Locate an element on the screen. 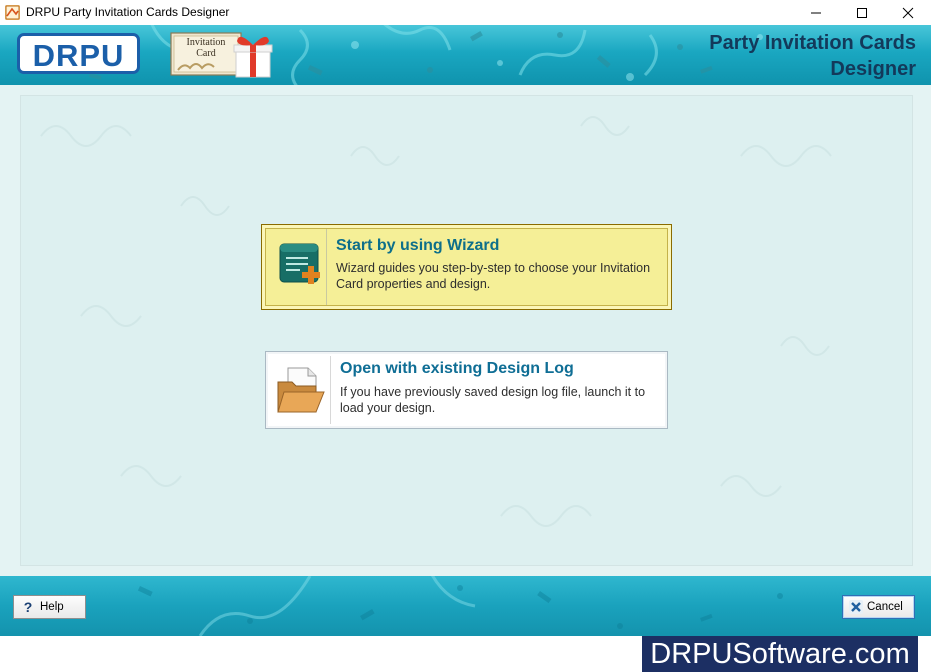  open-log-icon-box is located at coordinates (300, 390).